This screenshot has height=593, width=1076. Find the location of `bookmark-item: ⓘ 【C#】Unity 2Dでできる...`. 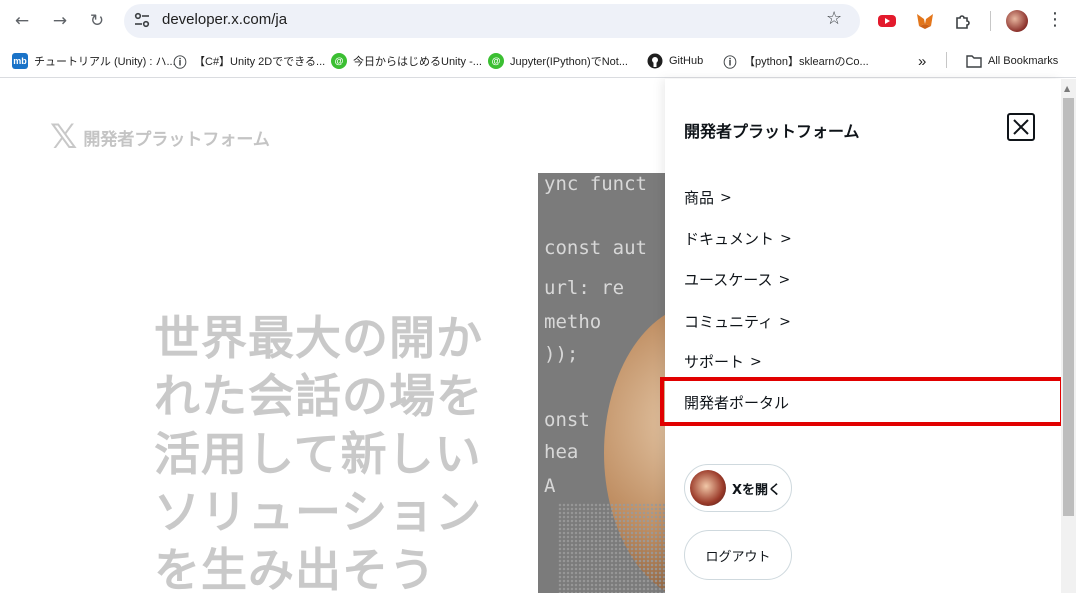

bookmark-item: ⓘ 【C#】Unity 2Dでできる... is located at coordinates (248, 61).